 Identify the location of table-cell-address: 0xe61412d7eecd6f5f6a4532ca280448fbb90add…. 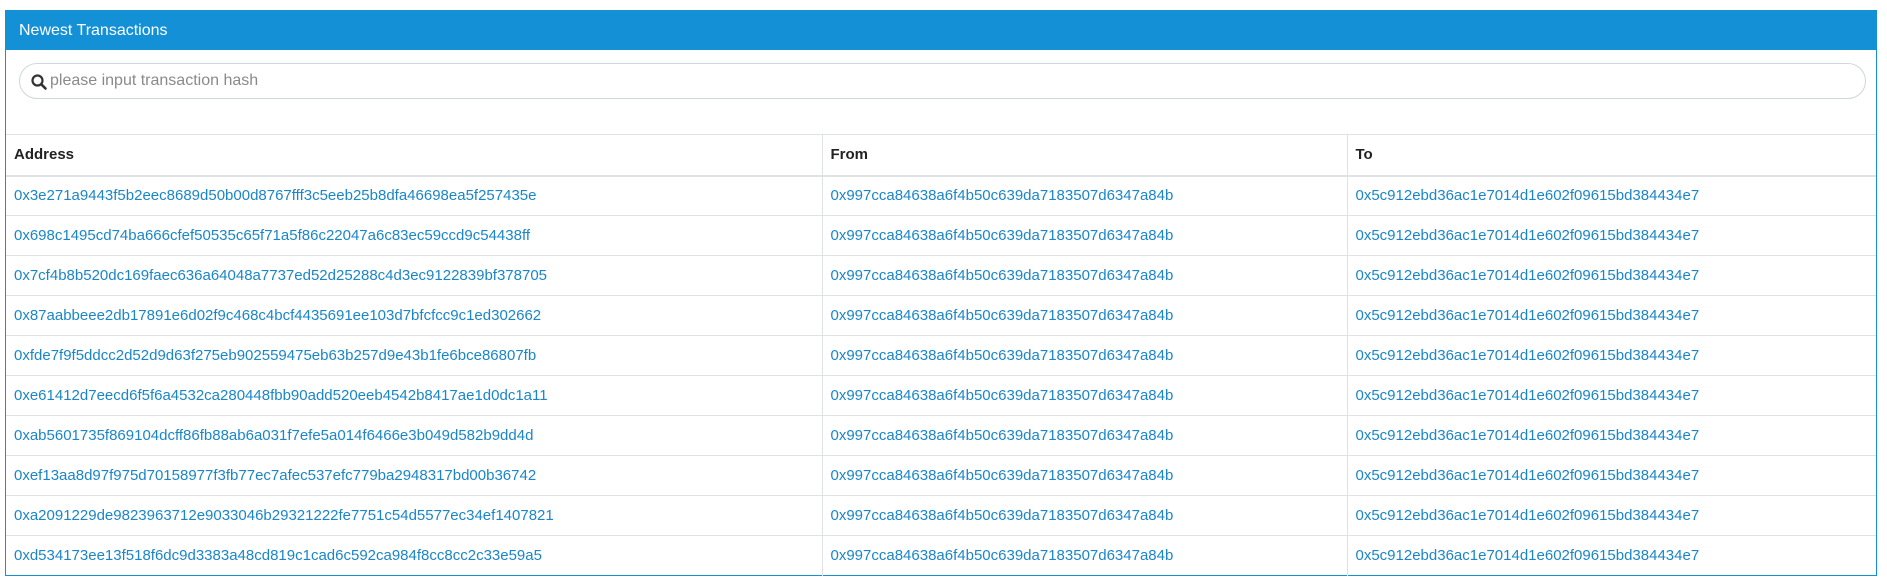
(414, 395).